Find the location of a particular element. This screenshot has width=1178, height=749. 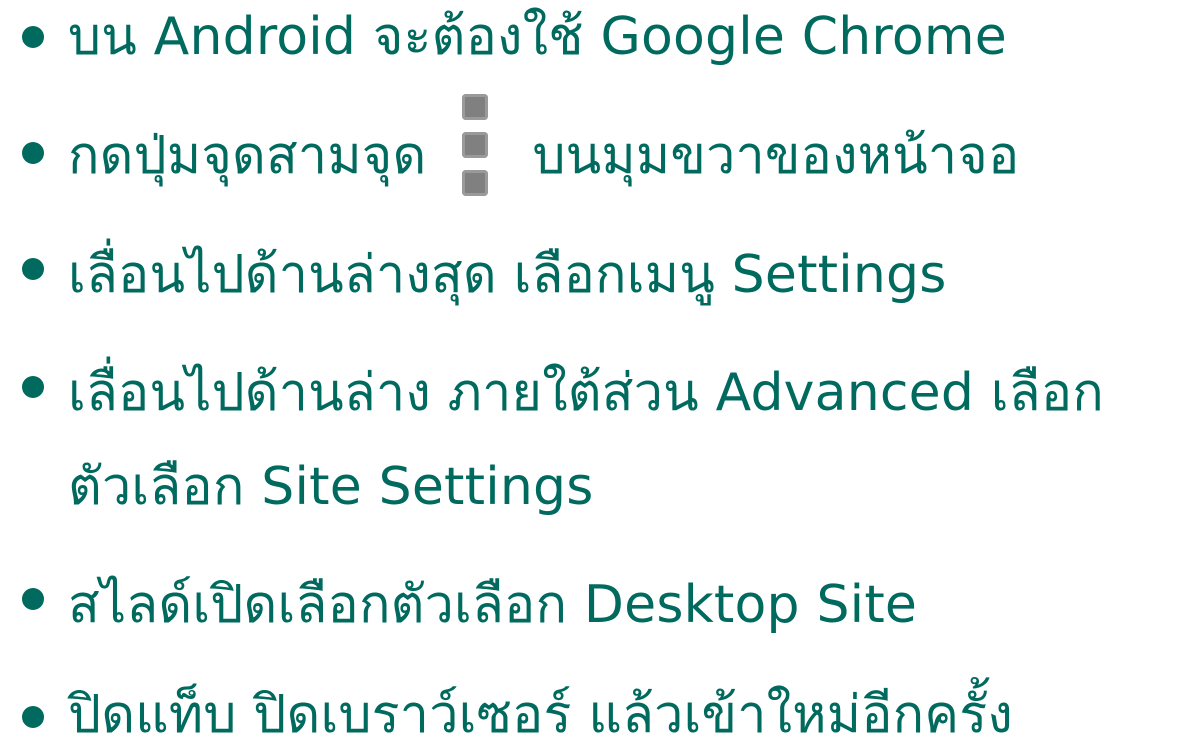

three-dots-vertical-icon is located at coordinates (477, 144).